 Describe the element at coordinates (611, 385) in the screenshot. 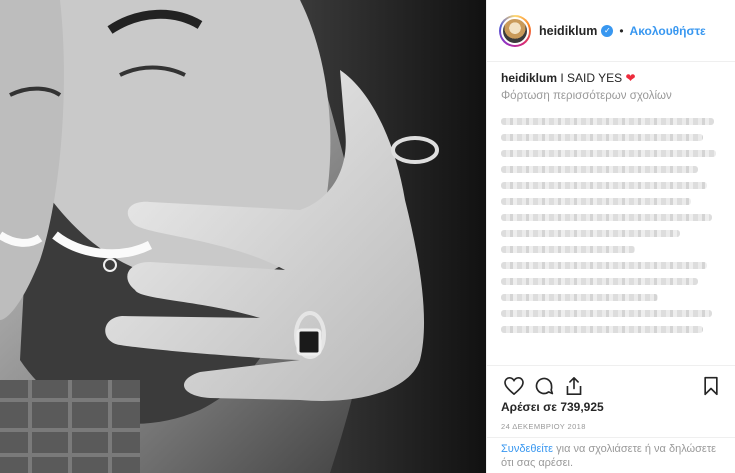

I see `action-bar` at that location.